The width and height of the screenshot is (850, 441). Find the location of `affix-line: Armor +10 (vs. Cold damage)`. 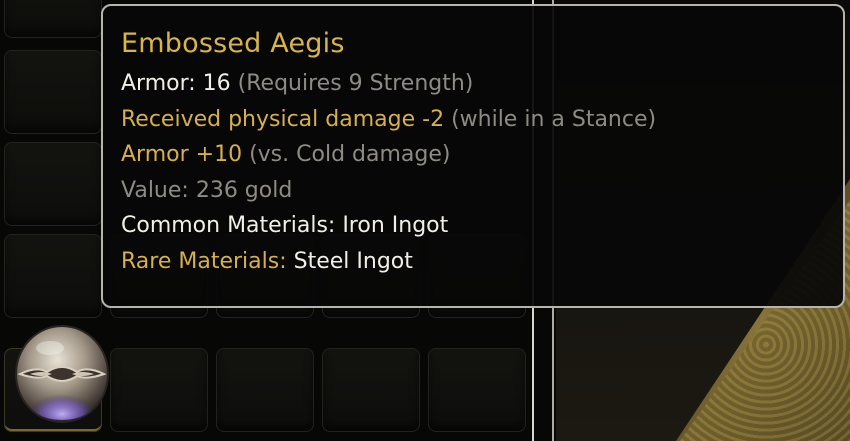

affix-line: Armor +10 (vs. Cold damage) is located at coordinates (482, 155).